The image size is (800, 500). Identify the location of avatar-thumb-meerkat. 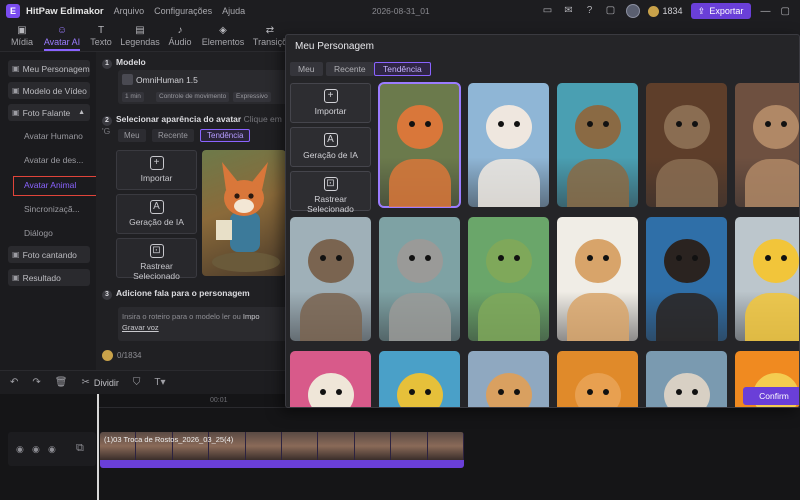
(767, 145).